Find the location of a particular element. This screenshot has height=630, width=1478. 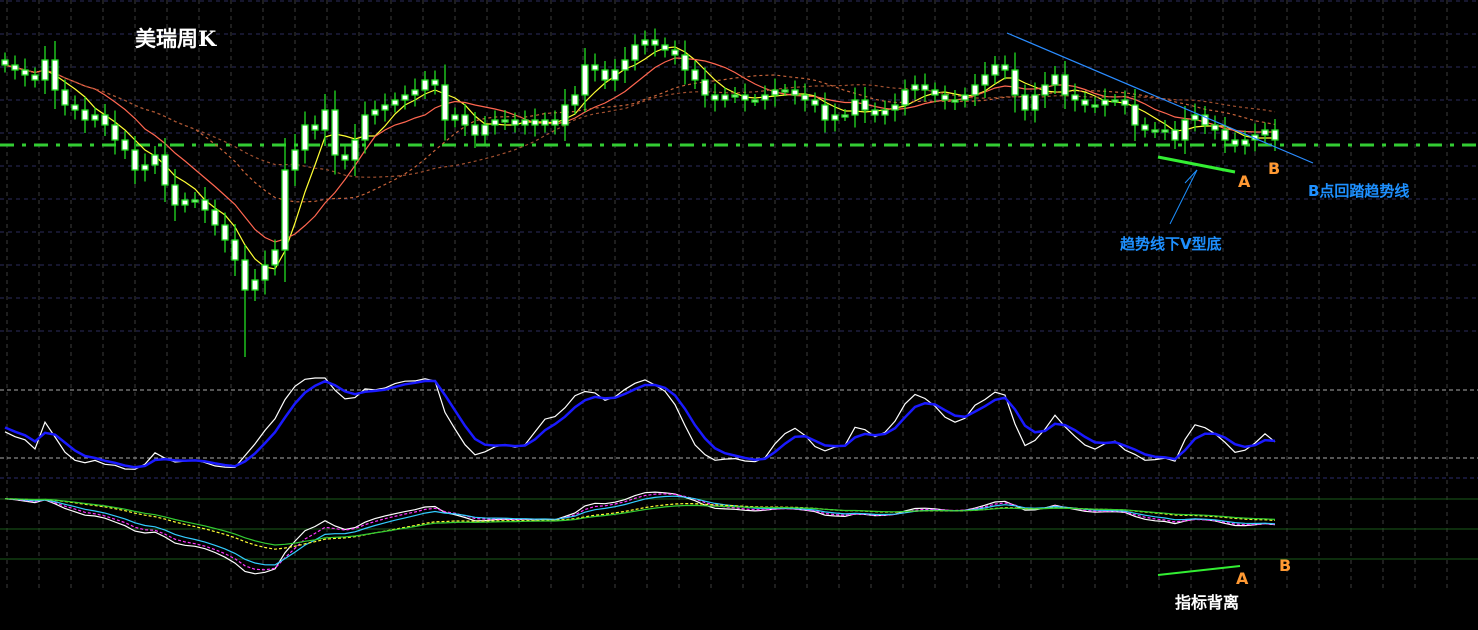

point-a-label: A is located at coordinates (1244, 181).